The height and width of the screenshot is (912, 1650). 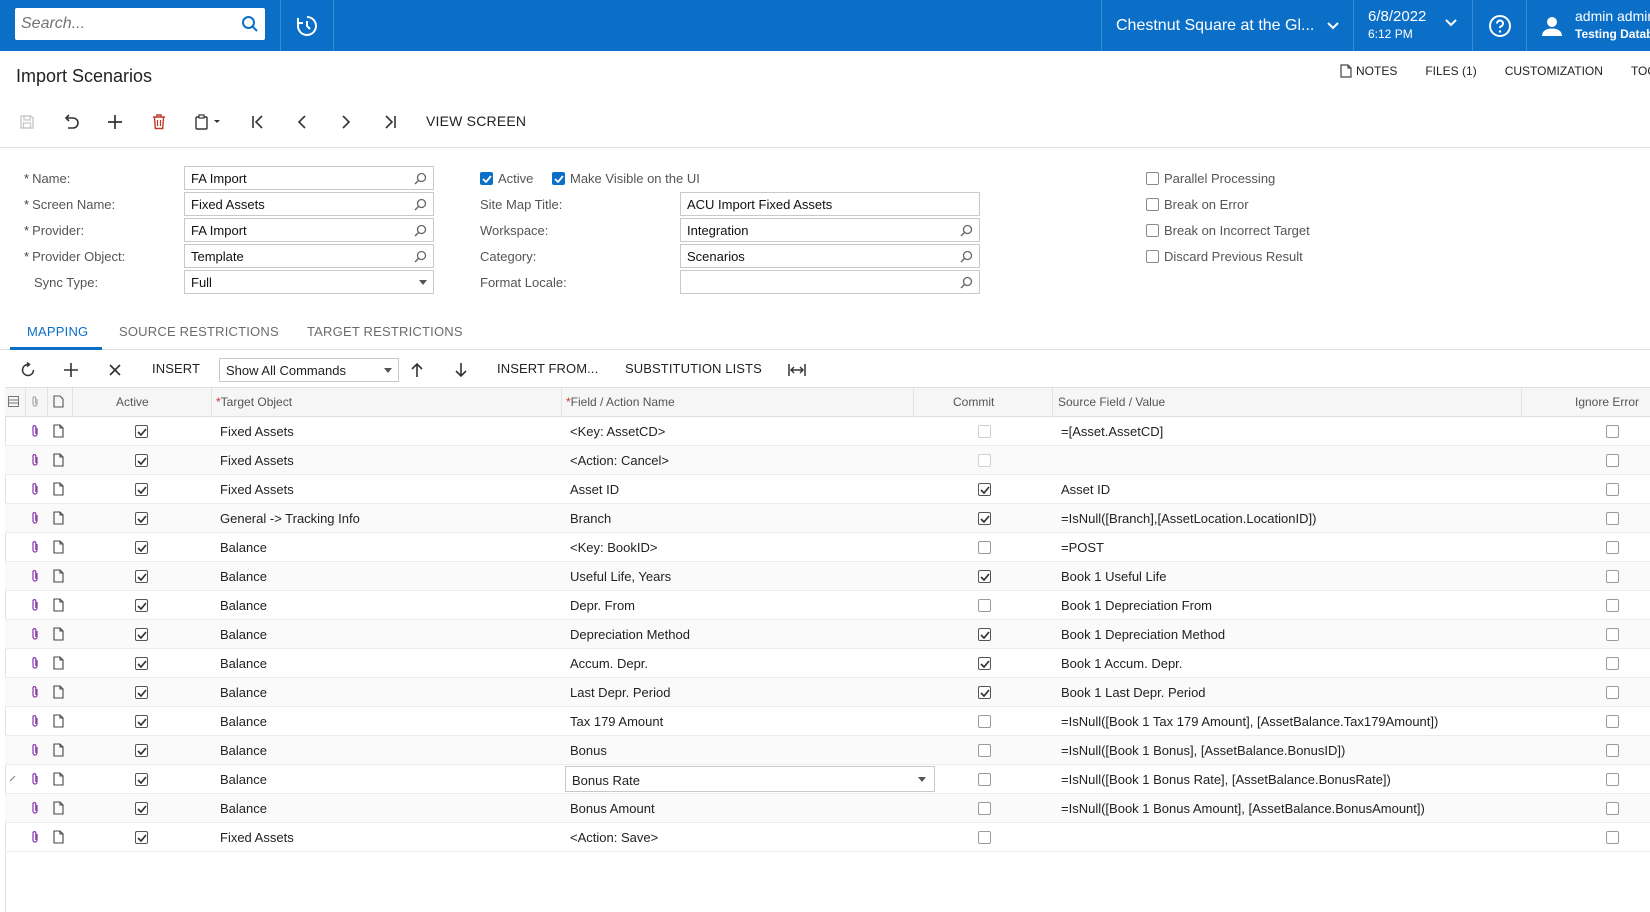 I want to click on field-action-name-cell: Bonus, so click(x=588, y=750).